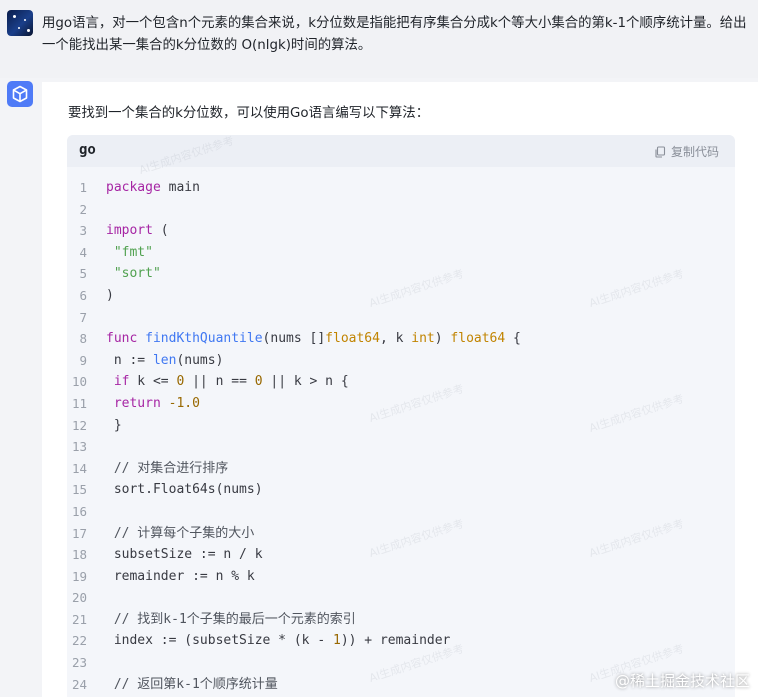 This screenshot has width=758, height=697. I want to click on code-line-text: package main, so click(153, 187).